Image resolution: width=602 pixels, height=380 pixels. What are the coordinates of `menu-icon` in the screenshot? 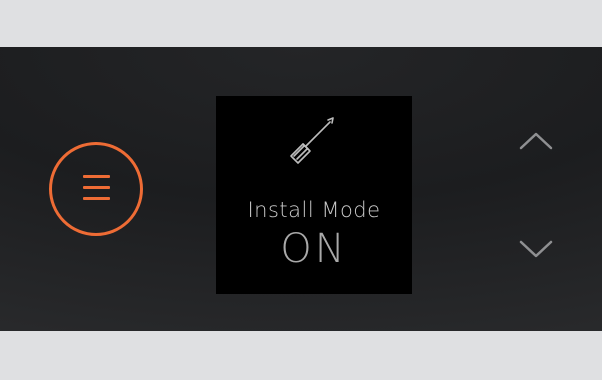 It's located at (96, 189).